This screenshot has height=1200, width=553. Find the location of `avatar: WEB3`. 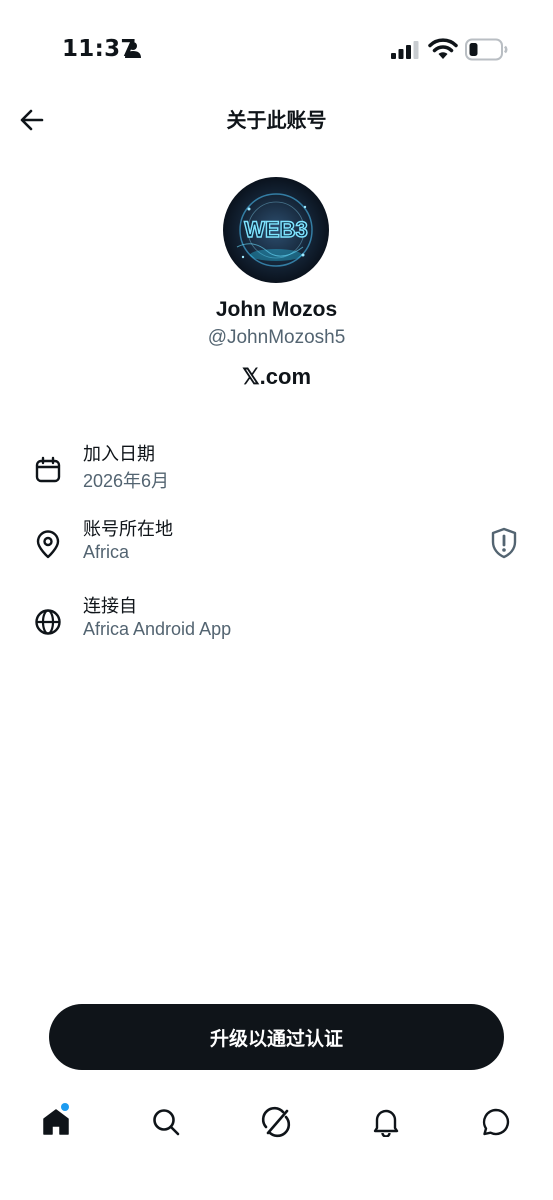

avatar: WEB3 is located at coordinates (276, 230).